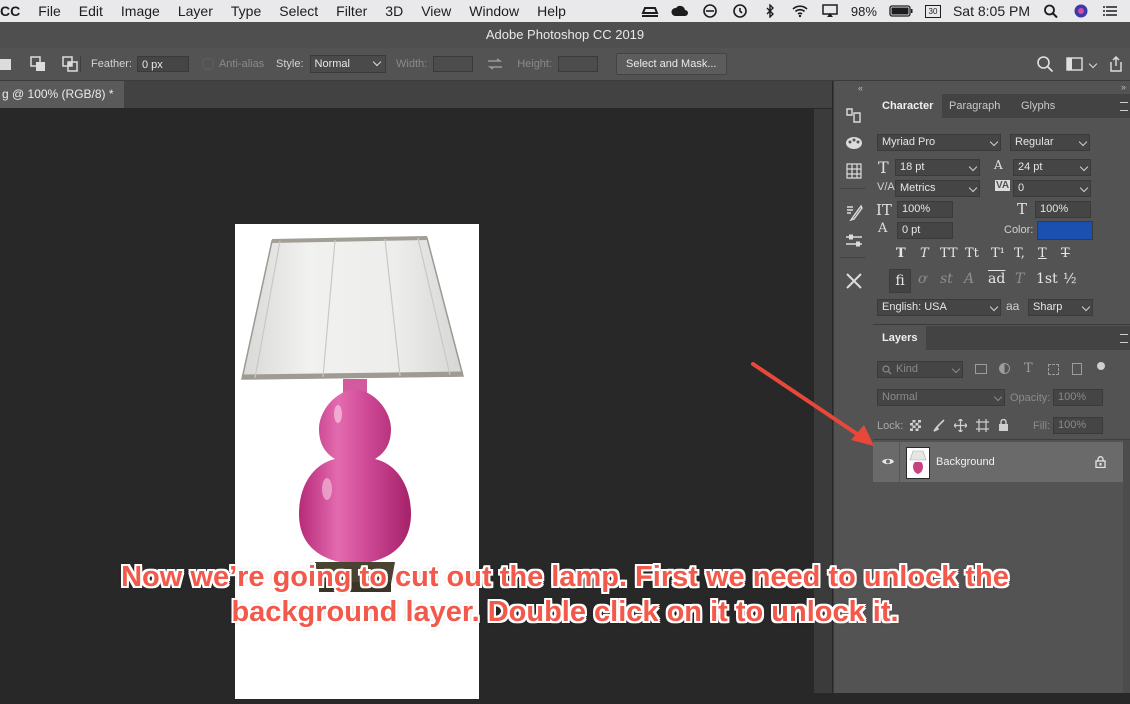  Describe the element at coordinates (991, 11) in the screenshot. I see `menu-clock: Sat 8:05 PM` at that location.